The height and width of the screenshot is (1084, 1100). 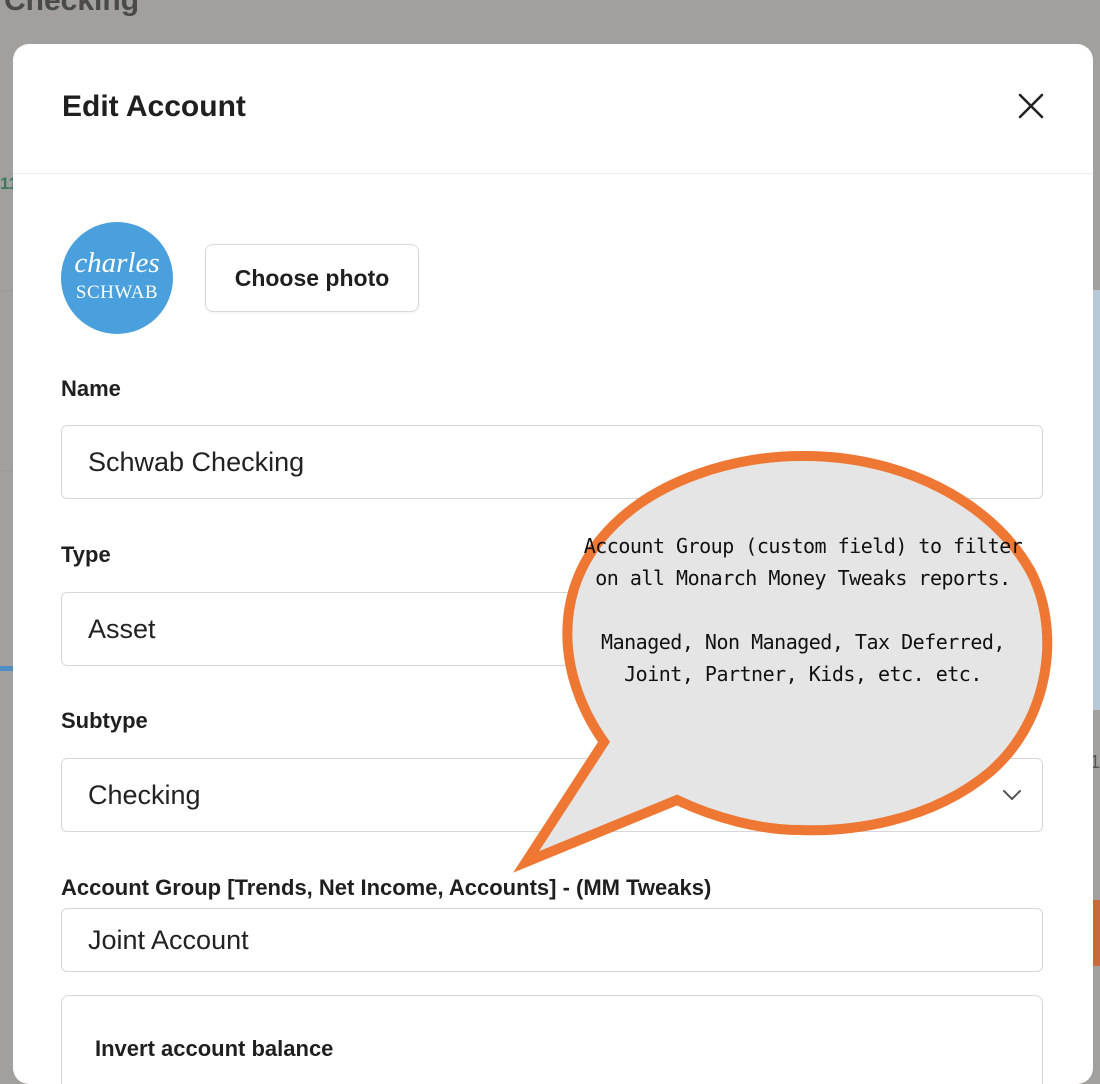 What do you see at coordinates (86, 554) in the screenshot?
I see `type-label: Type` at bounding box center [86, 554].